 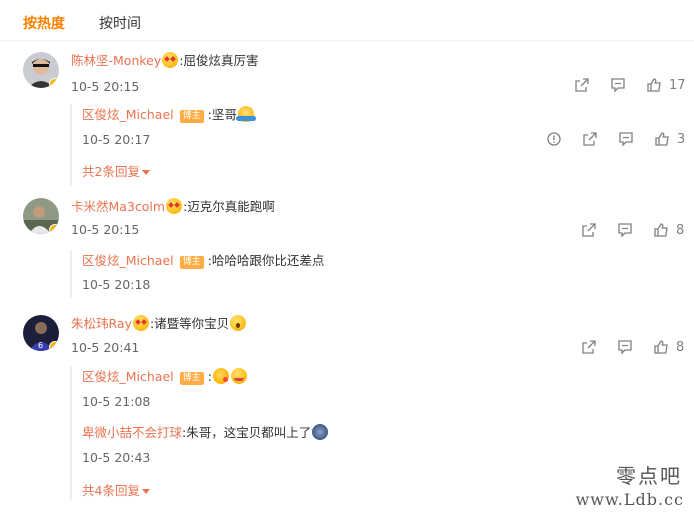 I want to click on sort-tabs: 按热度 按时间, so click(x=82, y=24).